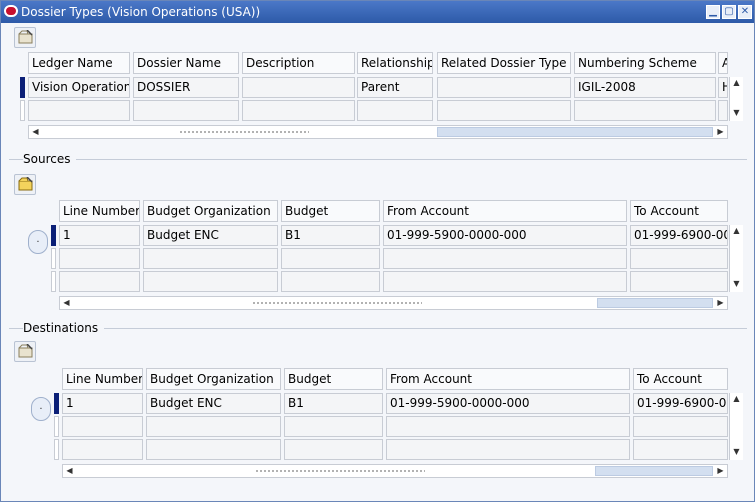  What do you see at coordinates (505, 211) in the screenshot?
I see `src-col-from-account: From Account` at bounding box center [505, 211].